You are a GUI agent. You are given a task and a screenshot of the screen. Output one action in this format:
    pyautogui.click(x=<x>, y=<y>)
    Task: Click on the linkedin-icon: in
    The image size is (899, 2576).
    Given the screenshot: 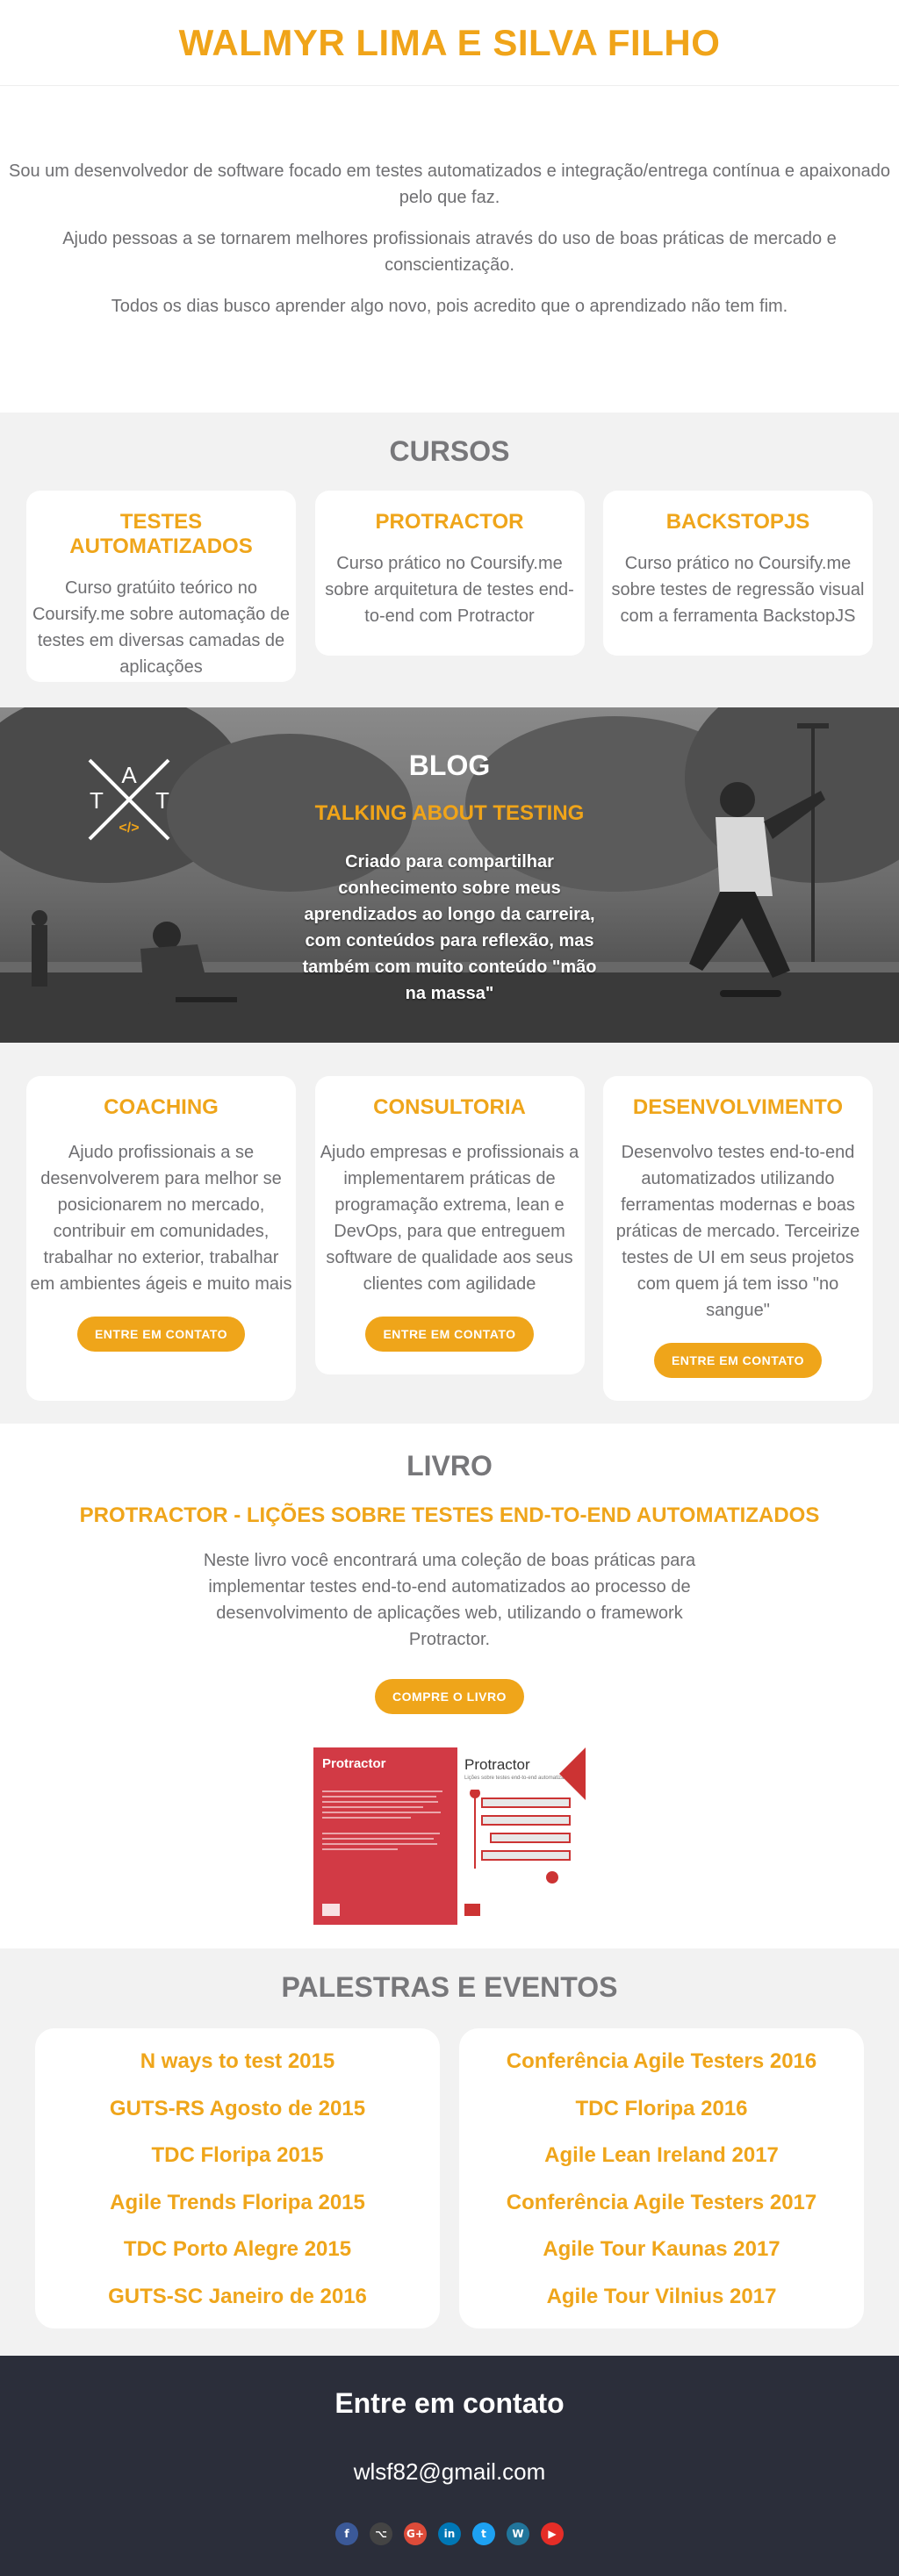 What is the action you would take?
    pyautogui.click(x=449, y=2533)
    